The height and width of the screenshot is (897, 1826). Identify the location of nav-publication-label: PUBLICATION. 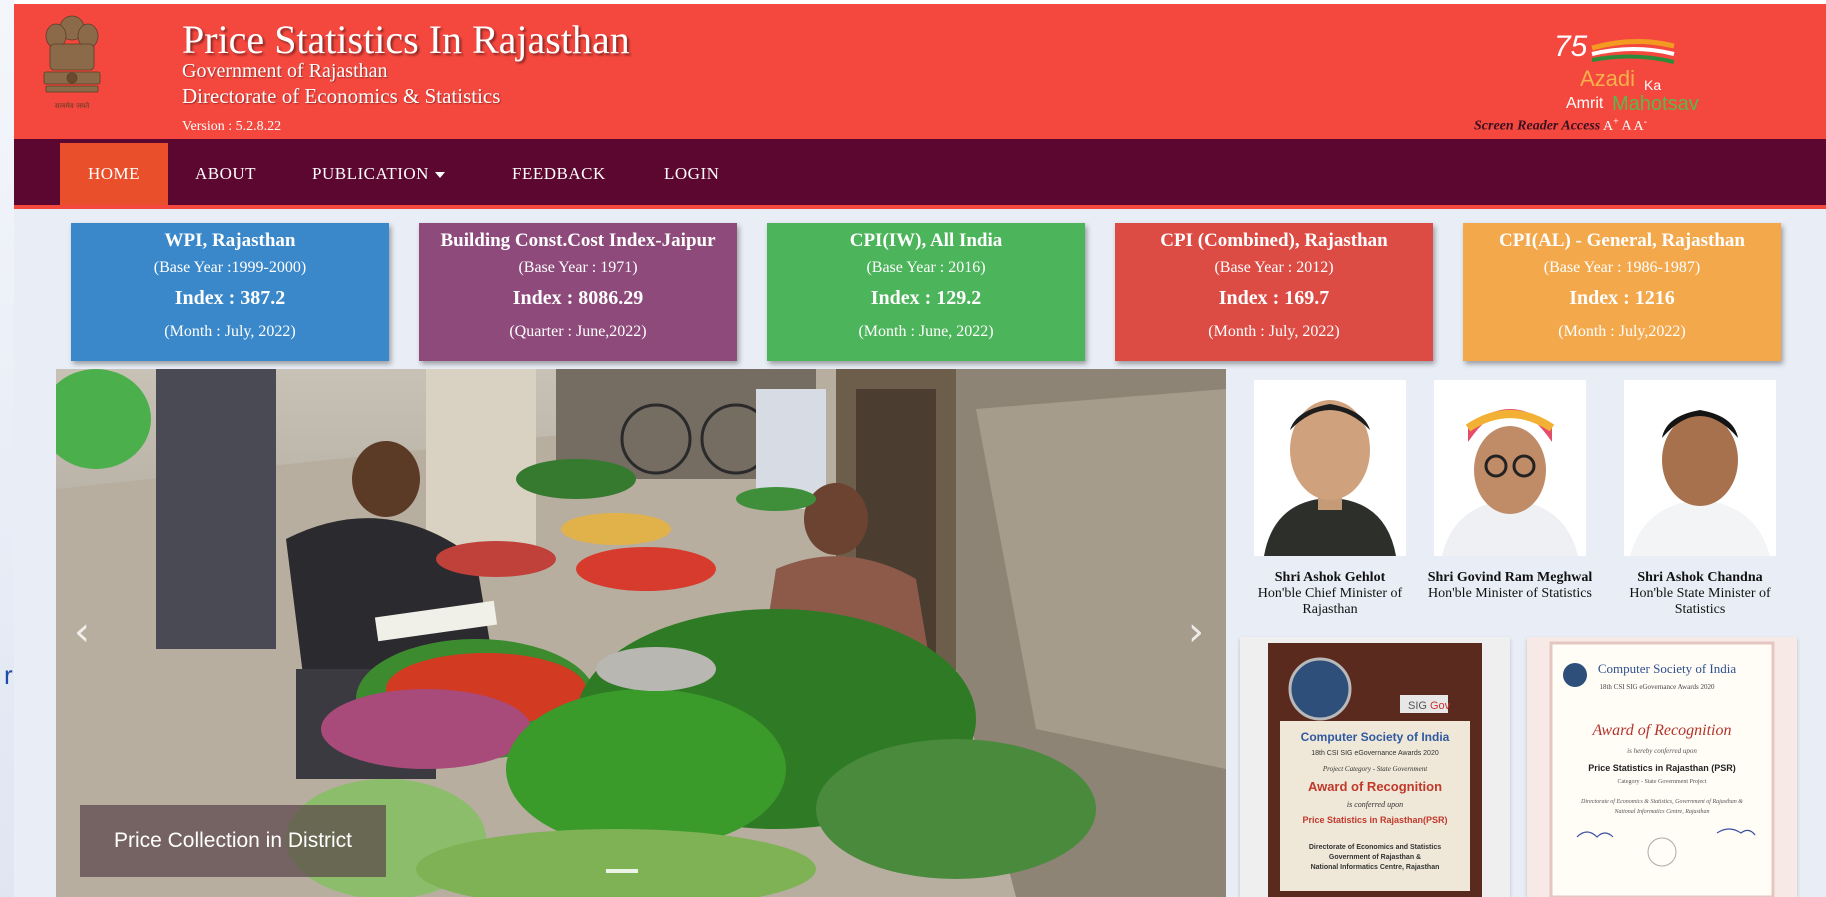
(370, 173).